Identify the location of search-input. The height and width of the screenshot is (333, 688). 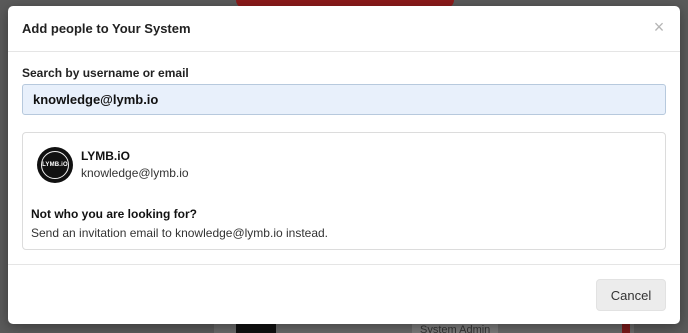
(344, 99).